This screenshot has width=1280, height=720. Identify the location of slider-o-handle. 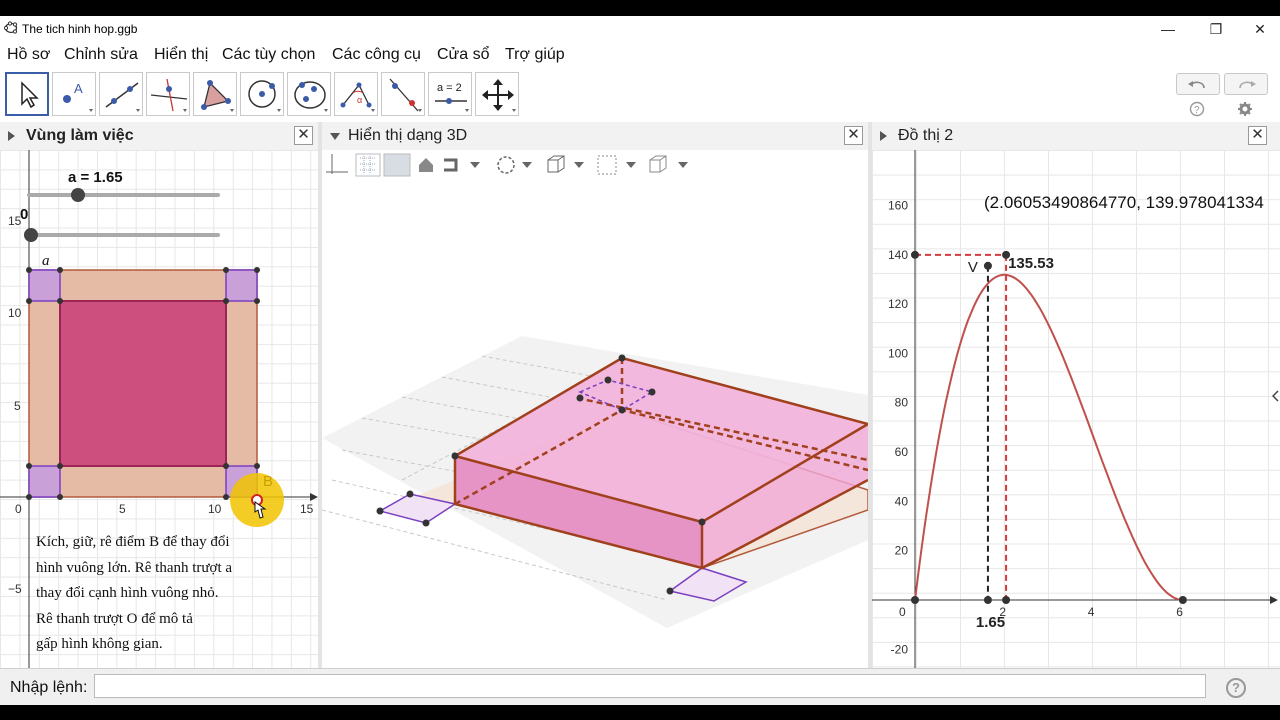
(31, 235).